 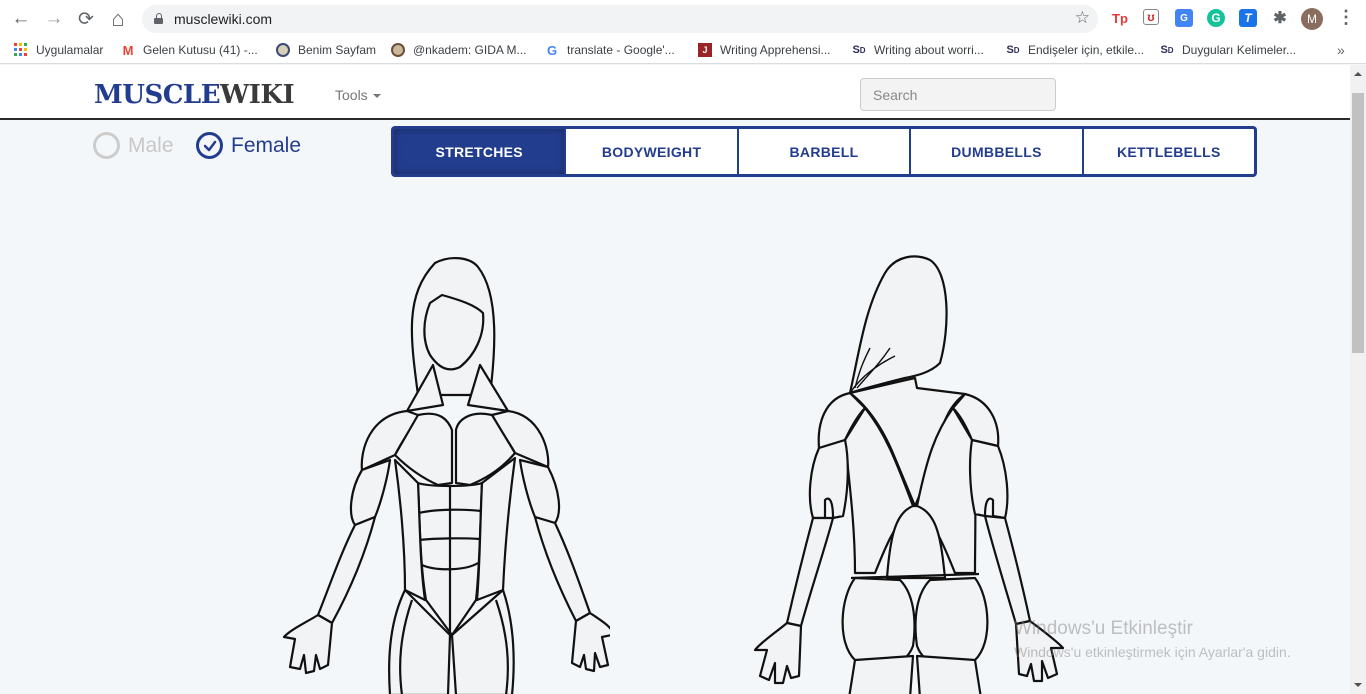 What do you see at coordinates (410, 530) in the screenshot?
I see `left-oblique` at bounding box center [410, 530].